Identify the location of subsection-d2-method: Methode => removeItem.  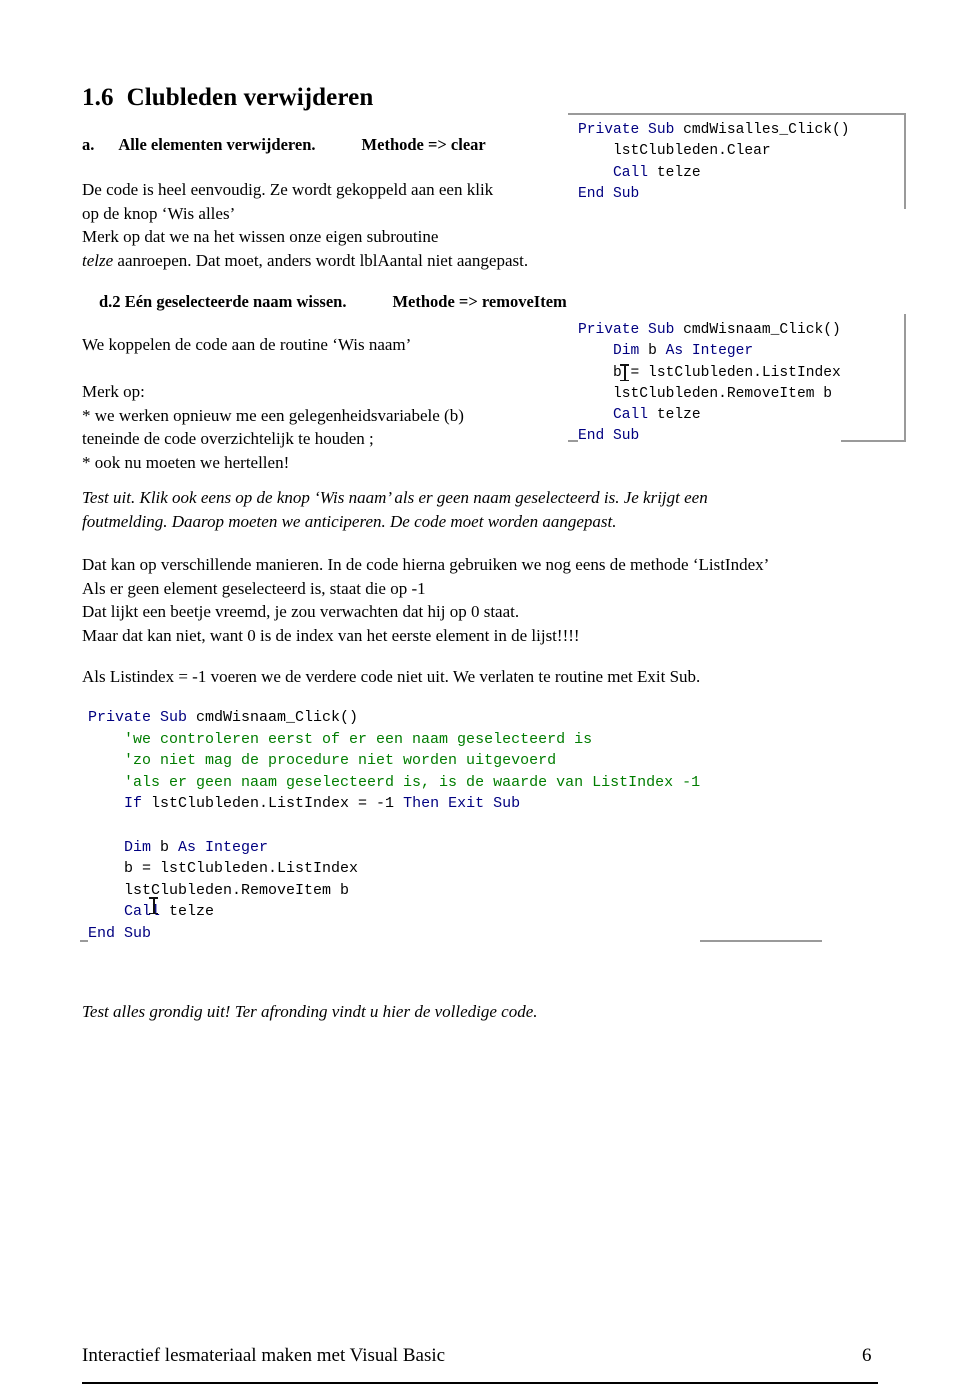
(479, 301).